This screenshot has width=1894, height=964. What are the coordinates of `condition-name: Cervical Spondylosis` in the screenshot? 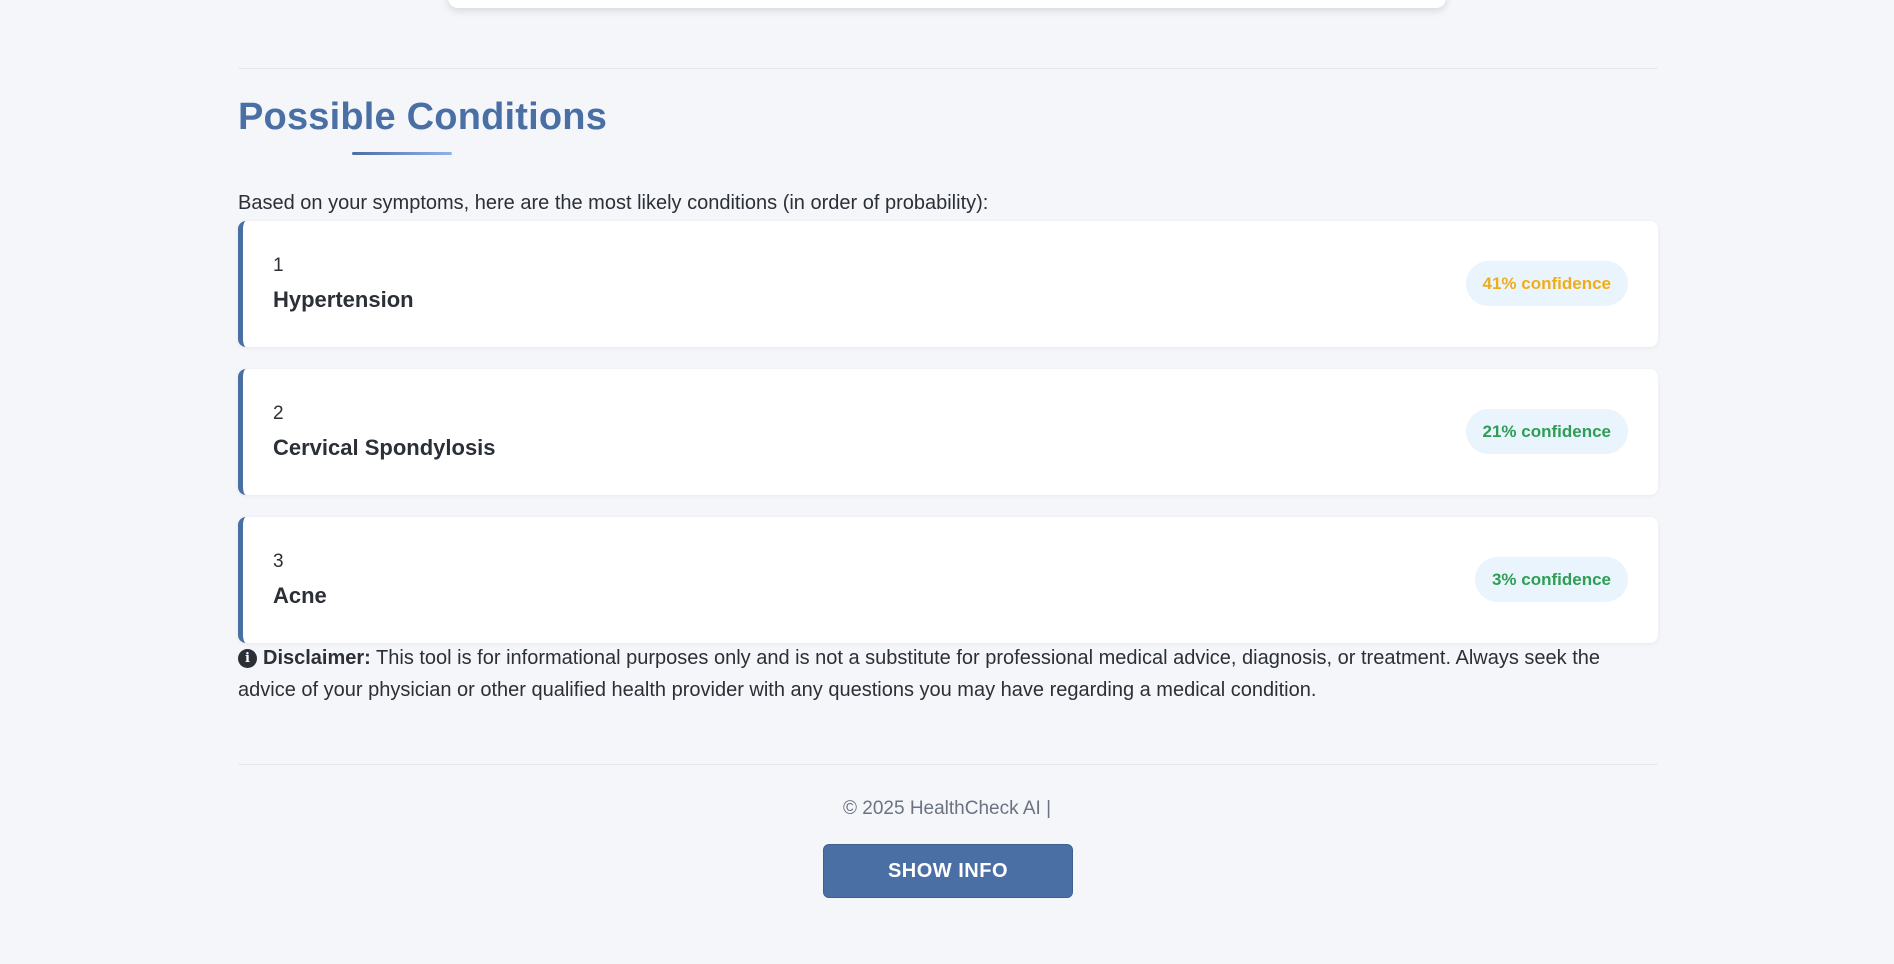 It's located at (384, 447).